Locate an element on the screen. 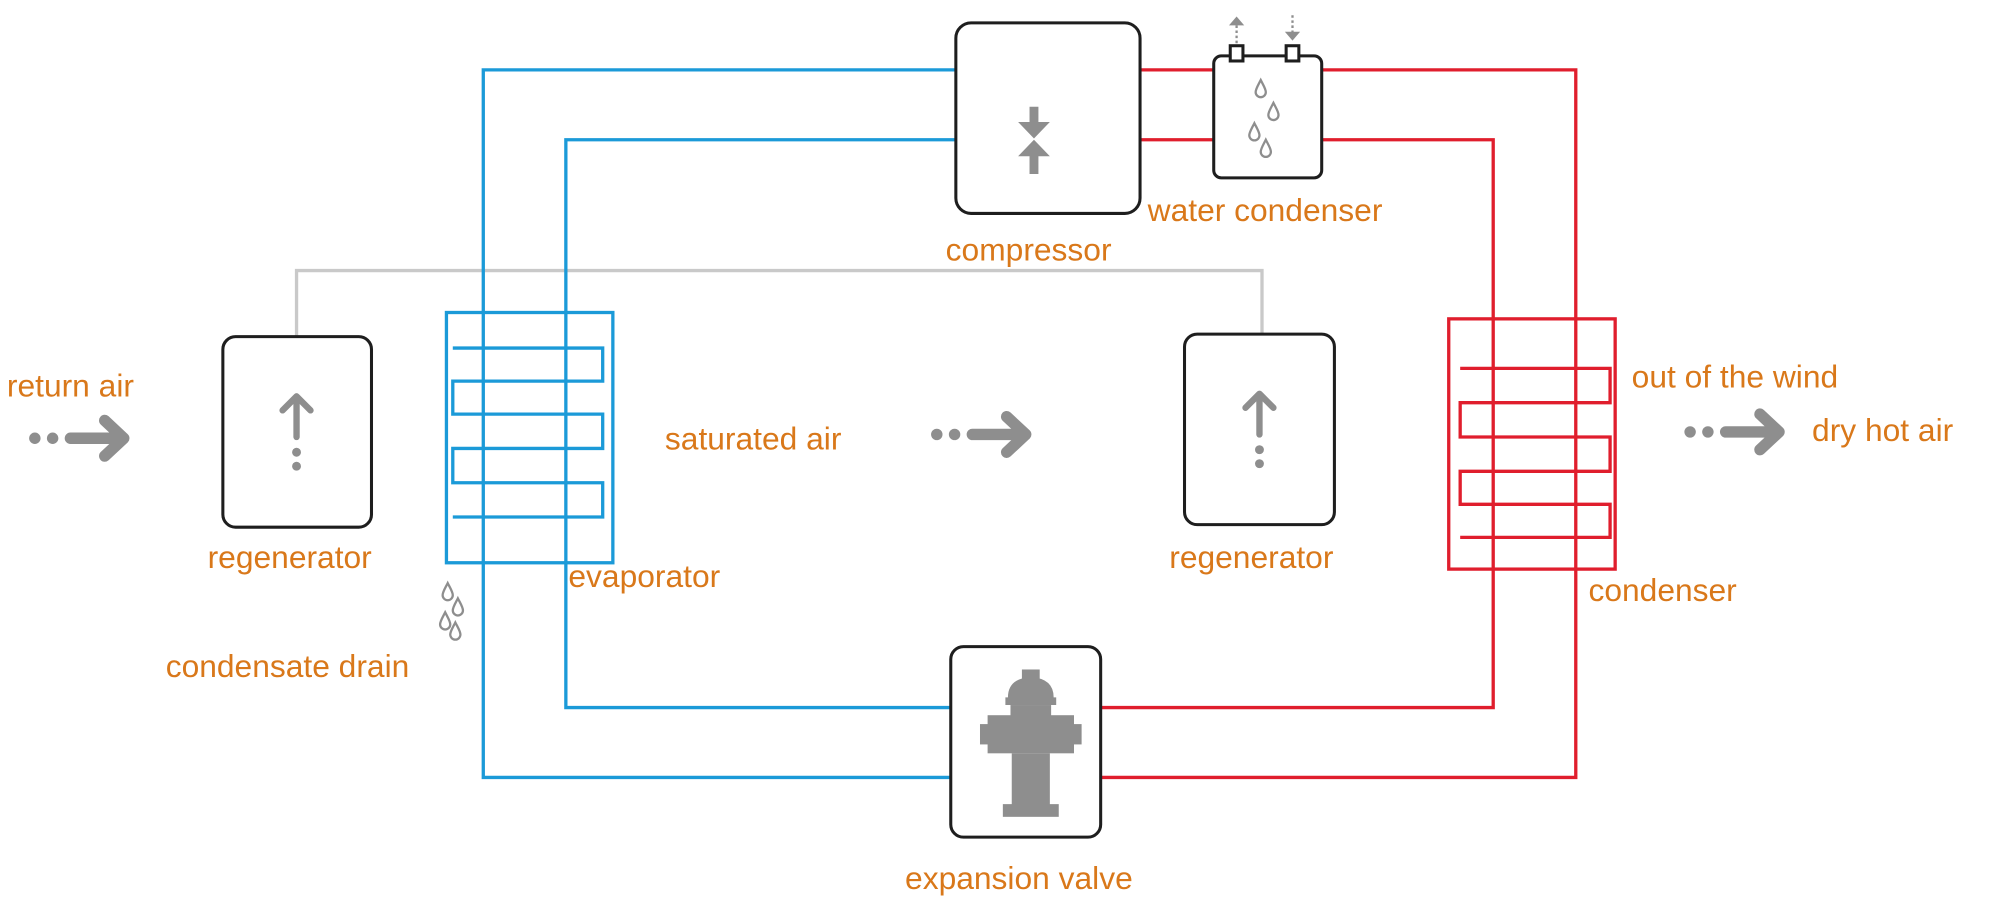 Image resolution: width=1993 pixels, height=921 pixels. condenser is located at coordinates (1532, 444).